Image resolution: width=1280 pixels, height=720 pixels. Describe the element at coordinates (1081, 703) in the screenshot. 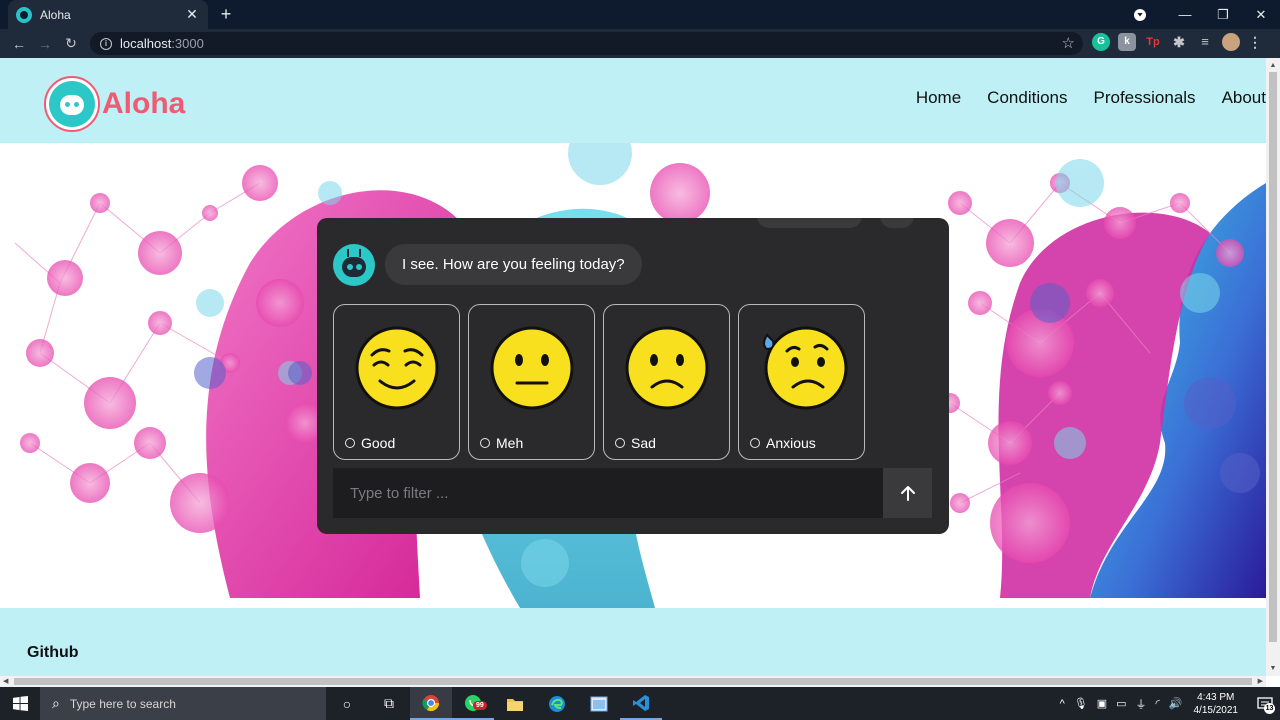

I see `microphone-icon: 🎙` at that location.